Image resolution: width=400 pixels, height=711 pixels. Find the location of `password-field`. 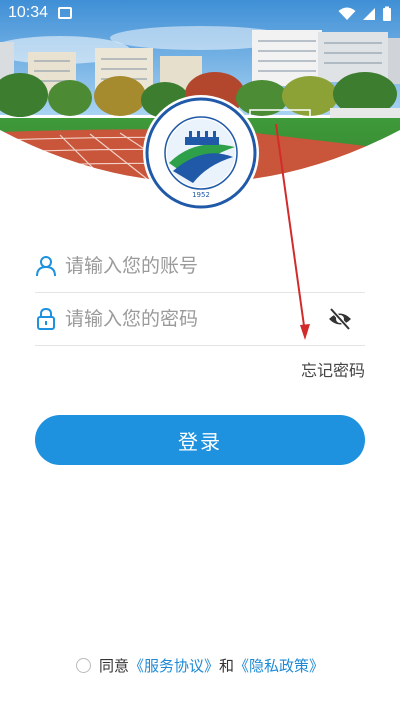

password-field is located at coordinates (200, 319).